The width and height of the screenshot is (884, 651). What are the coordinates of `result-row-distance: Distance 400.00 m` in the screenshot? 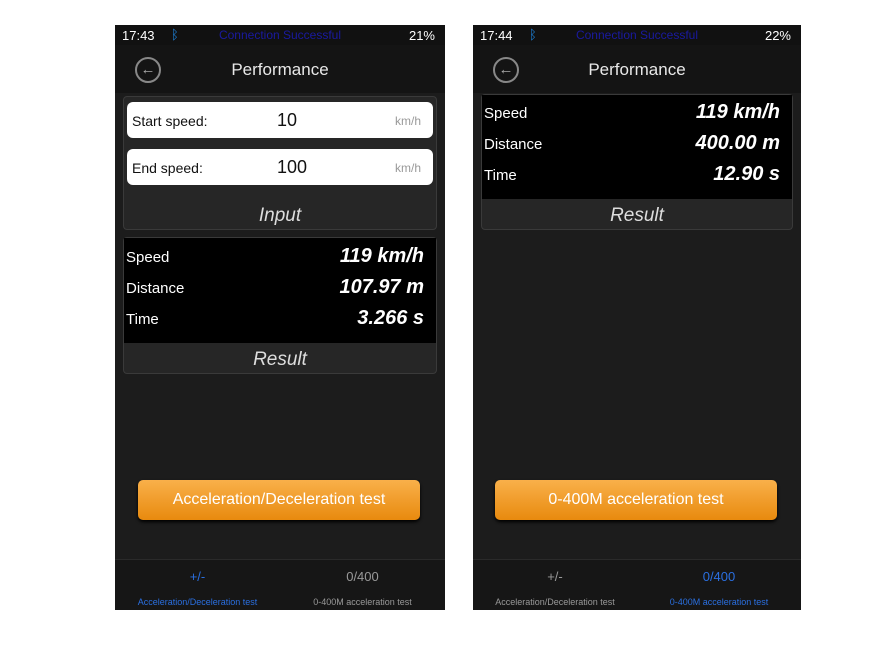 It's located at (637, 144).